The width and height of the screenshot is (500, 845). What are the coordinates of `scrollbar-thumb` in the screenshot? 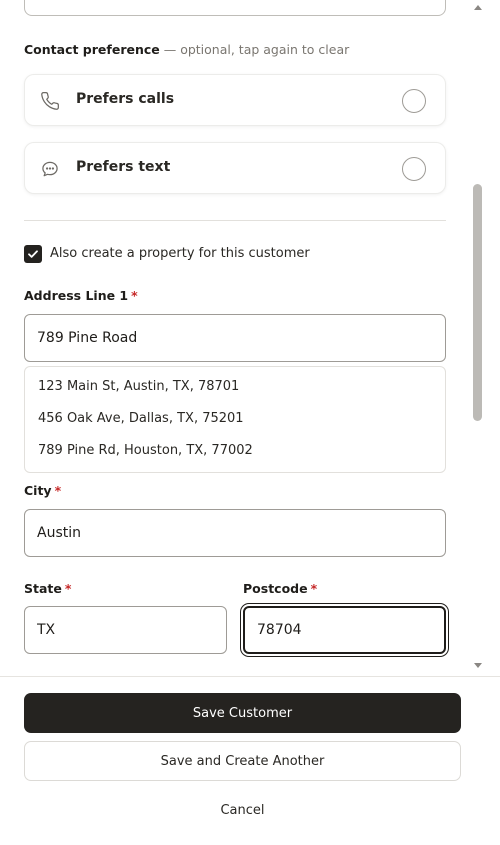 It's located at (477, 302).